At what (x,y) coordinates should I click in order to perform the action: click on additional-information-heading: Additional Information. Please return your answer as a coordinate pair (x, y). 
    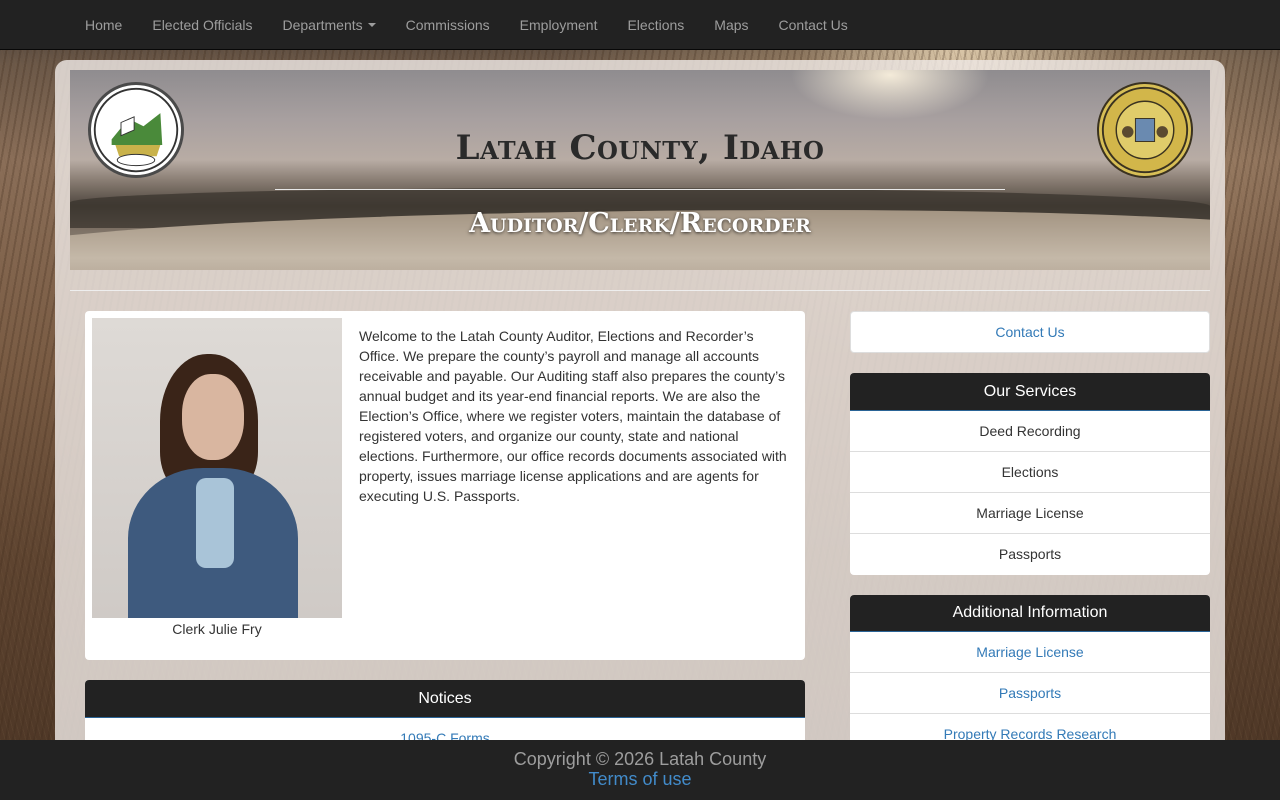
    Looking at the image, I should click on (1030, 613).